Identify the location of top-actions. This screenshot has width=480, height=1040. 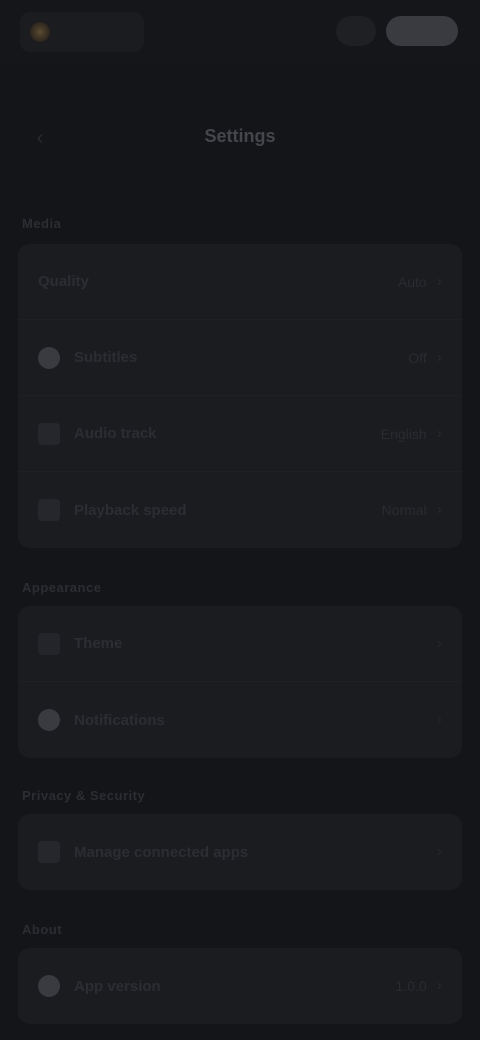
(397, 31).